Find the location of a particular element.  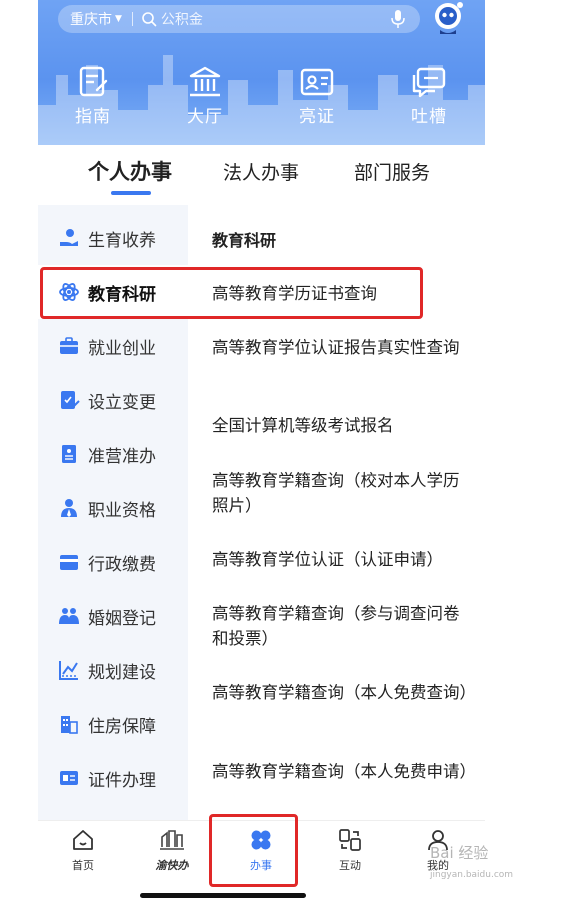

sidebar-item-employment: 就业创业 is located at coordinates (113, 346).